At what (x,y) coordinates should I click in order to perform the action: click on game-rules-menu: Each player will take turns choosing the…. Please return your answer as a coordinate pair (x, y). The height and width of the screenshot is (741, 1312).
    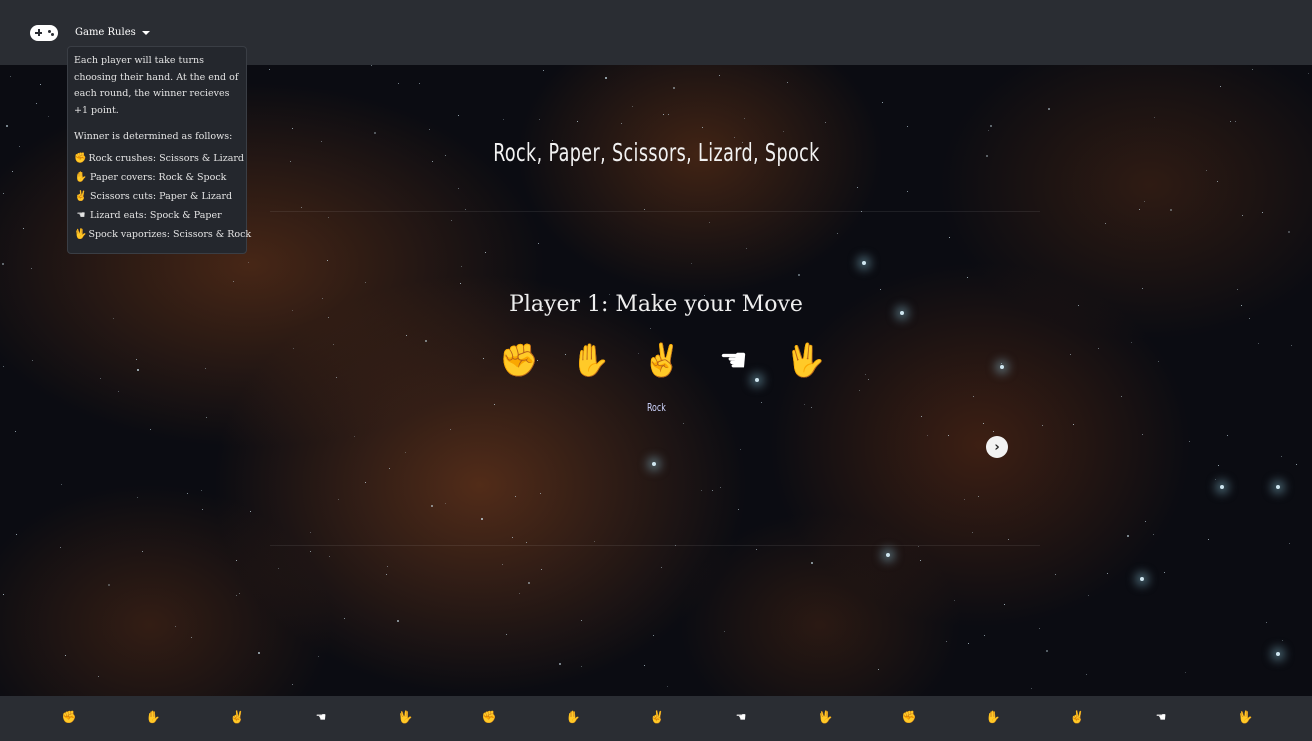
    Looking at the image, I should click on (159, 150).